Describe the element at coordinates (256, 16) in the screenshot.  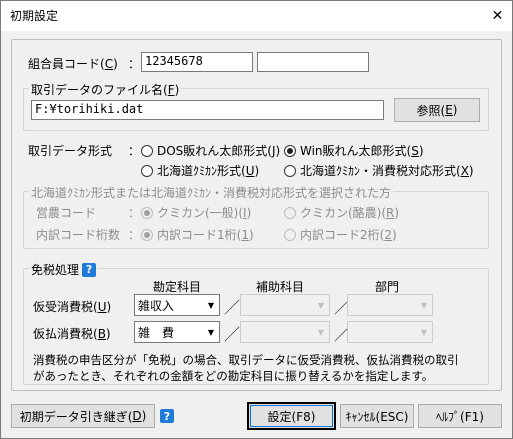
I see `title-bar` at that location.